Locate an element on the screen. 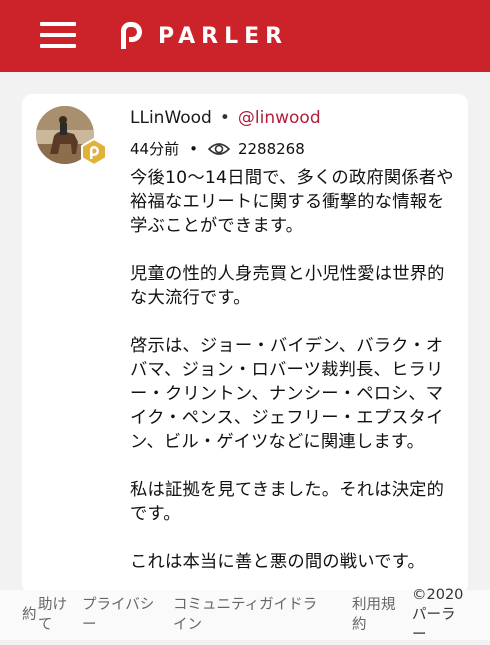 The height and width of the screenshot is (645, 490). eye-icon is located at coordinates (218, 148).